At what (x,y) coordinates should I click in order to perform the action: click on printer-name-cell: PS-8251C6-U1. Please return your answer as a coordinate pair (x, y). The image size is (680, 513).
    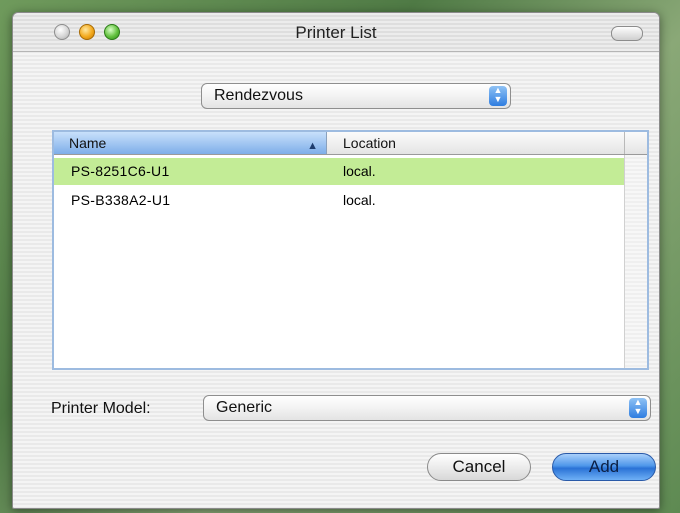
    Looking at the image, I should click on (120, 171).